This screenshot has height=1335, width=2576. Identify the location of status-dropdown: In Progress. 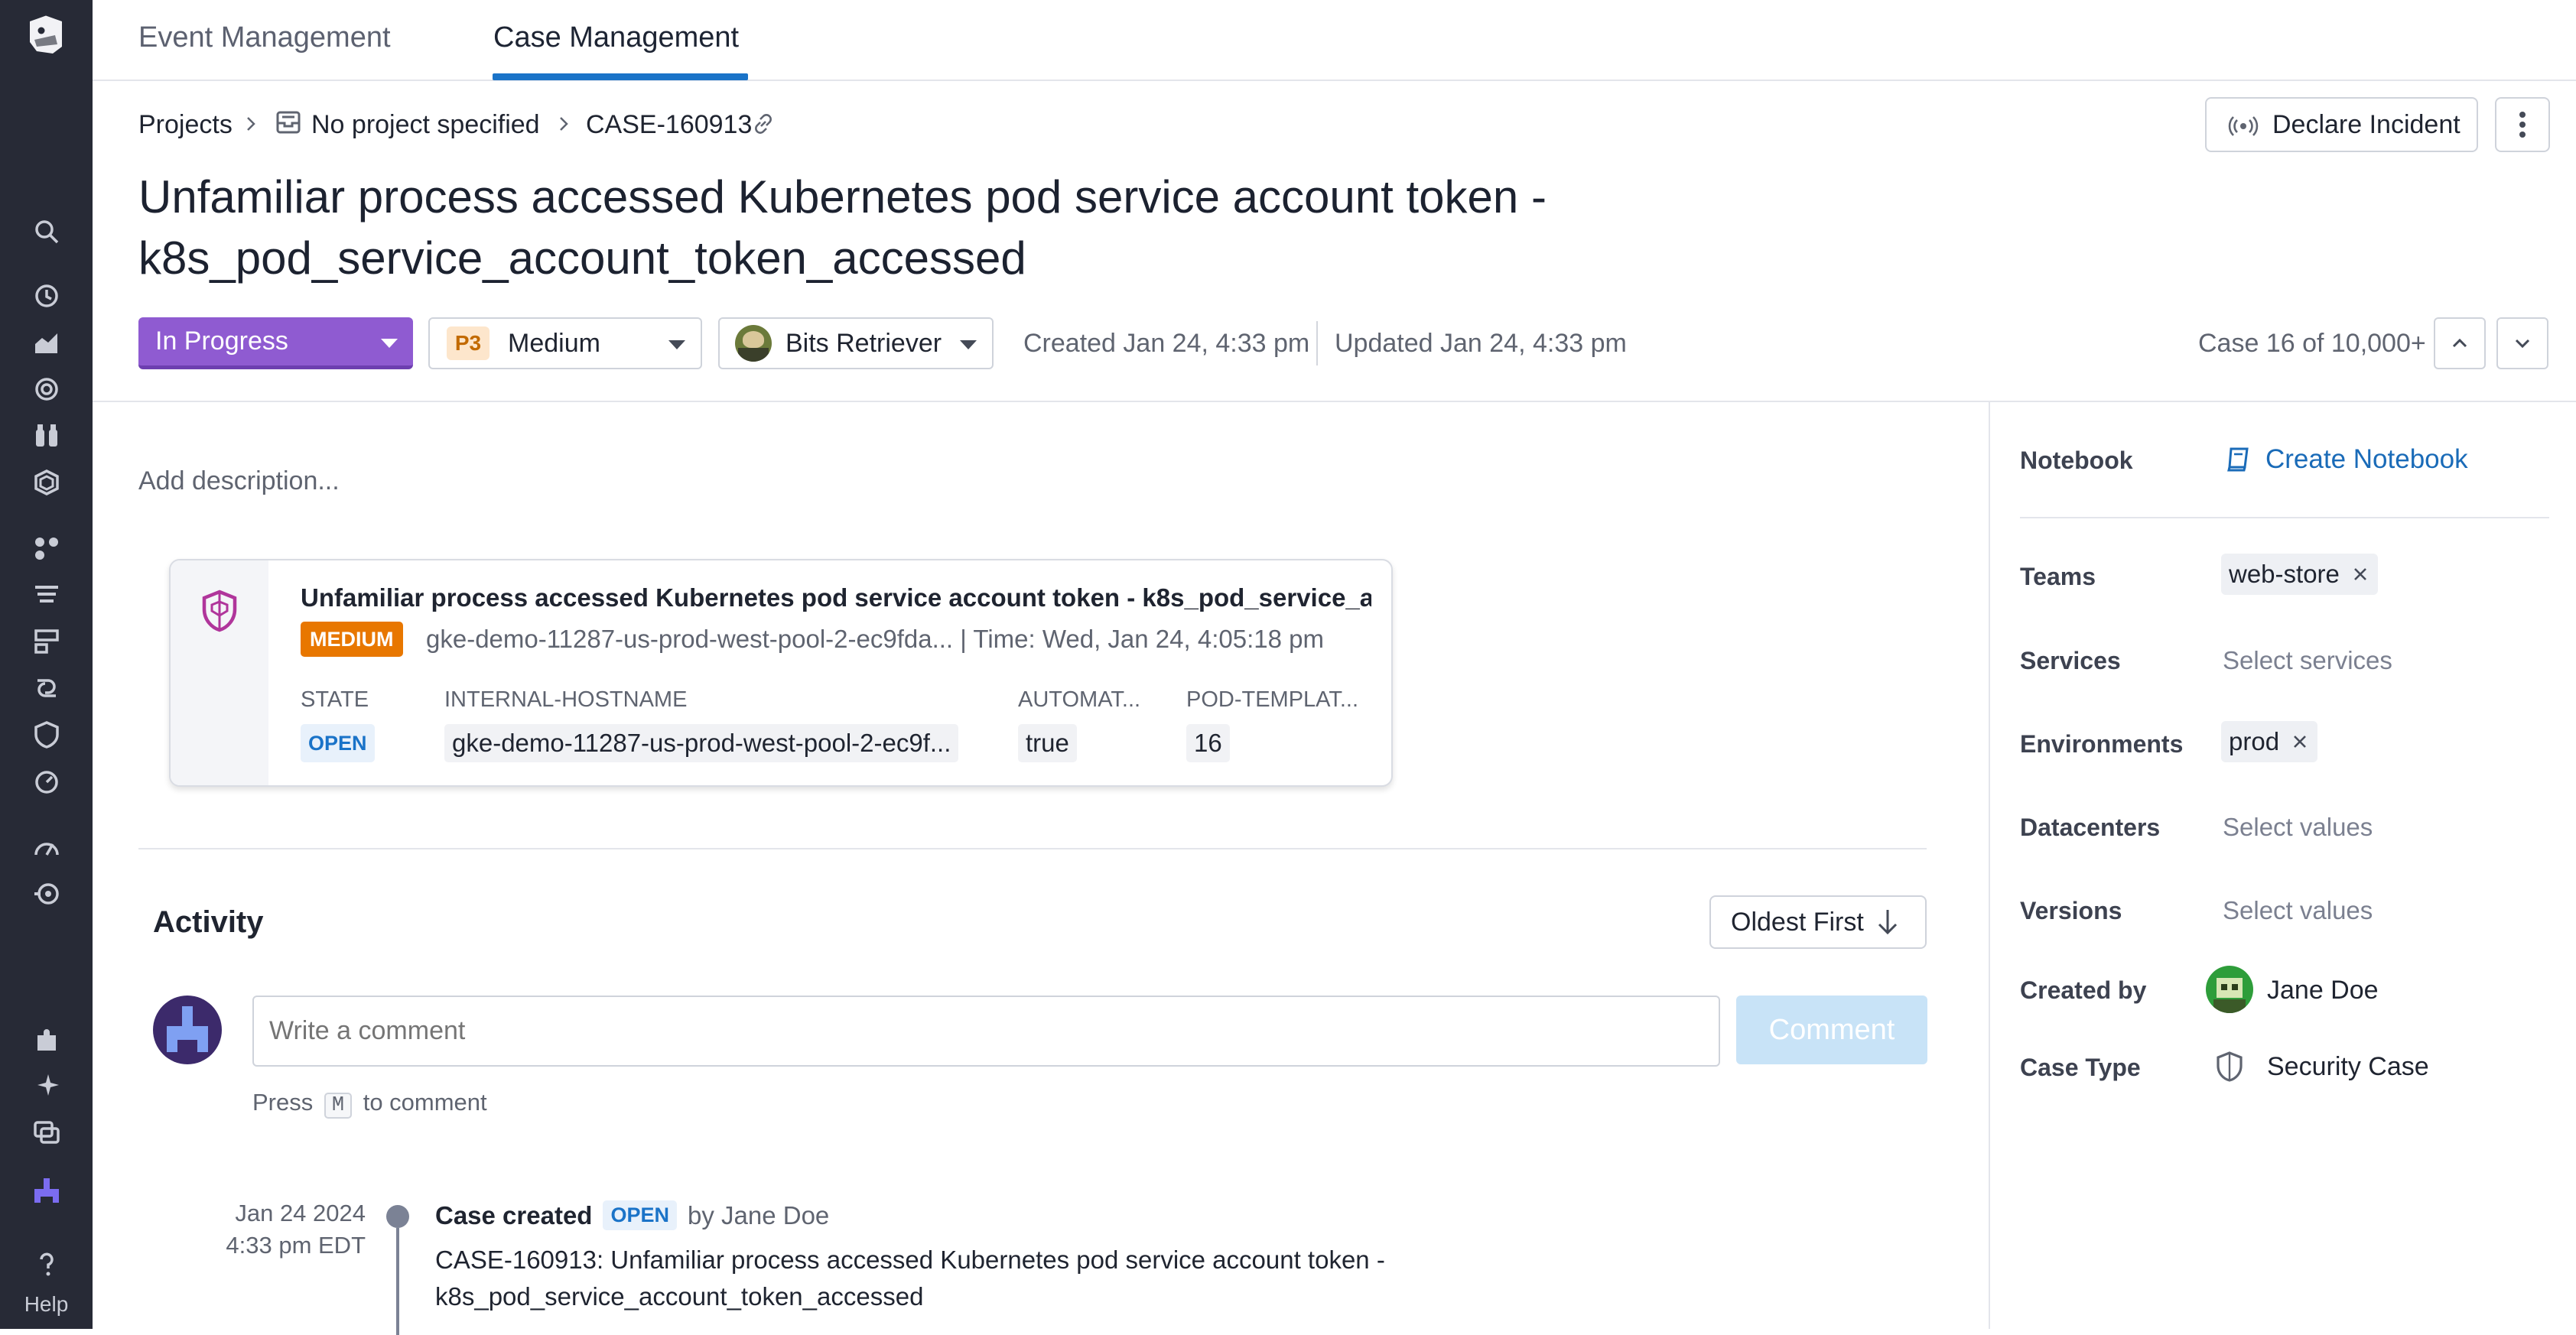
(275, 343).